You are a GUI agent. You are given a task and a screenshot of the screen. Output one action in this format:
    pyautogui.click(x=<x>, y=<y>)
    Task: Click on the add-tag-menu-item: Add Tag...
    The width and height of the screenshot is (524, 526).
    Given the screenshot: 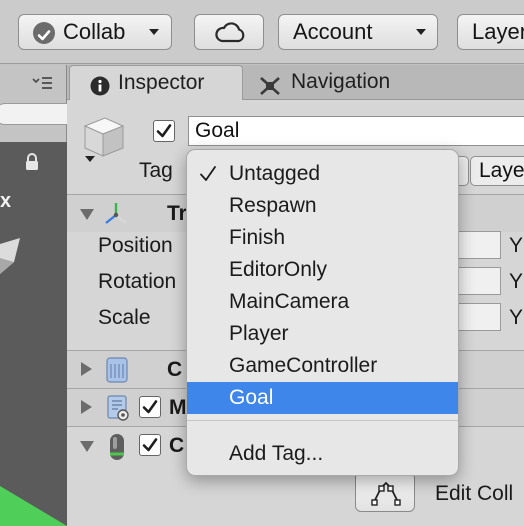 What is the action you would take?
    pyautogui.click(x=322, y=454)
    